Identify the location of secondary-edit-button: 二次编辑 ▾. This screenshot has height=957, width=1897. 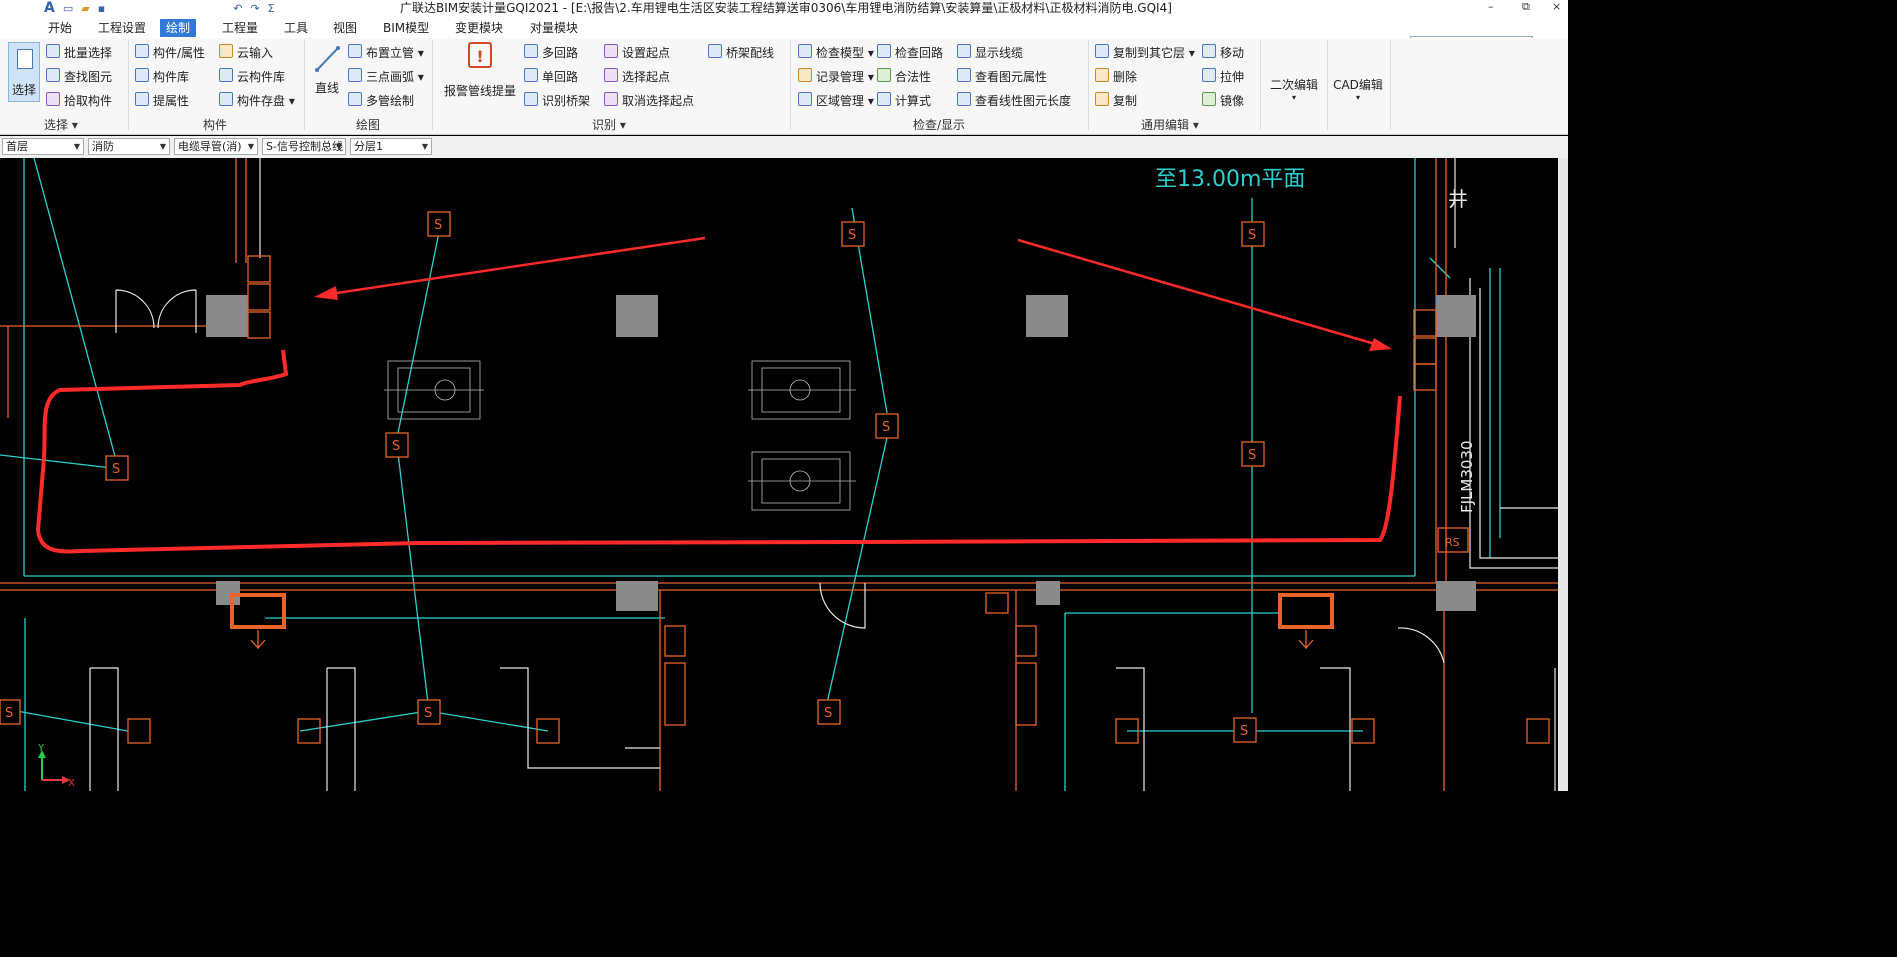
(1294, 89).